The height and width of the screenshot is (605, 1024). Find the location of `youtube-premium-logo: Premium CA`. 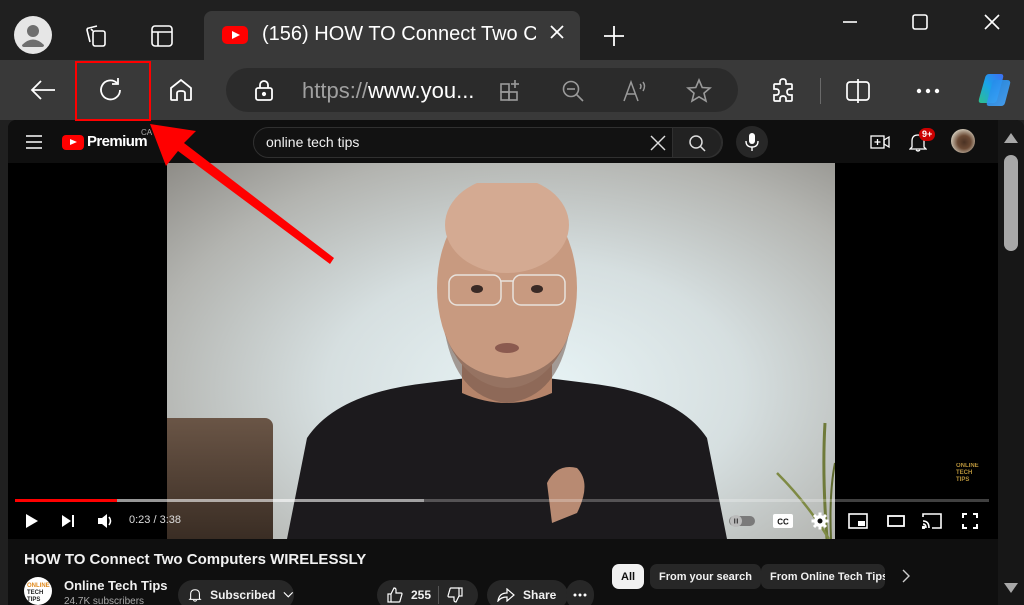

youtube-premium-logo: Premium CA is located at coordinates (109, 141).